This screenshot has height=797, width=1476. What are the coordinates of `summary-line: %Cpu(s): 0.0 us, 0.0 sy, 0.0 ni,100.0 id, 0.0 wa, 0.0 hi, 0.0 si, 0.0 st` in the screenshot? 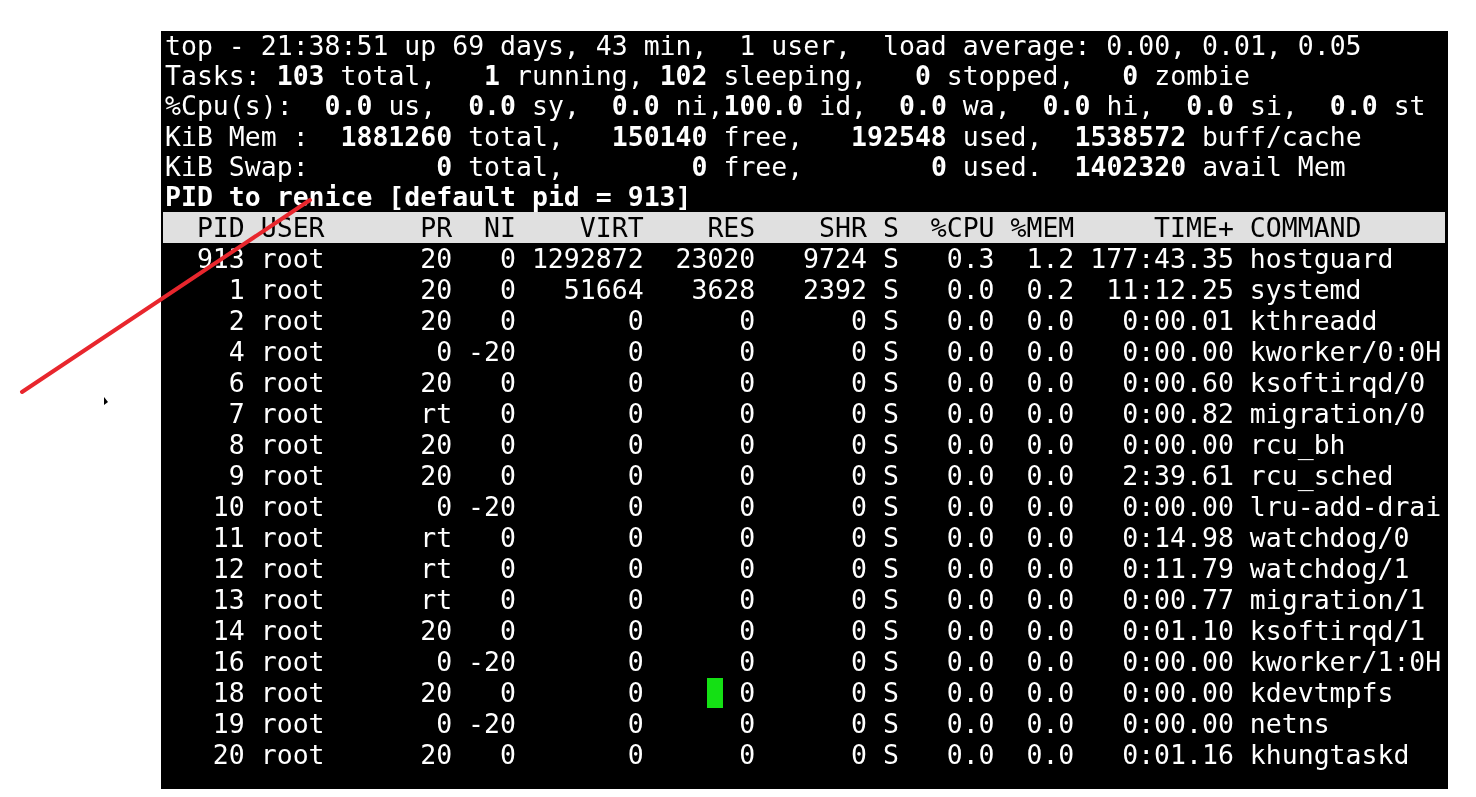 It's located at (796, 106).